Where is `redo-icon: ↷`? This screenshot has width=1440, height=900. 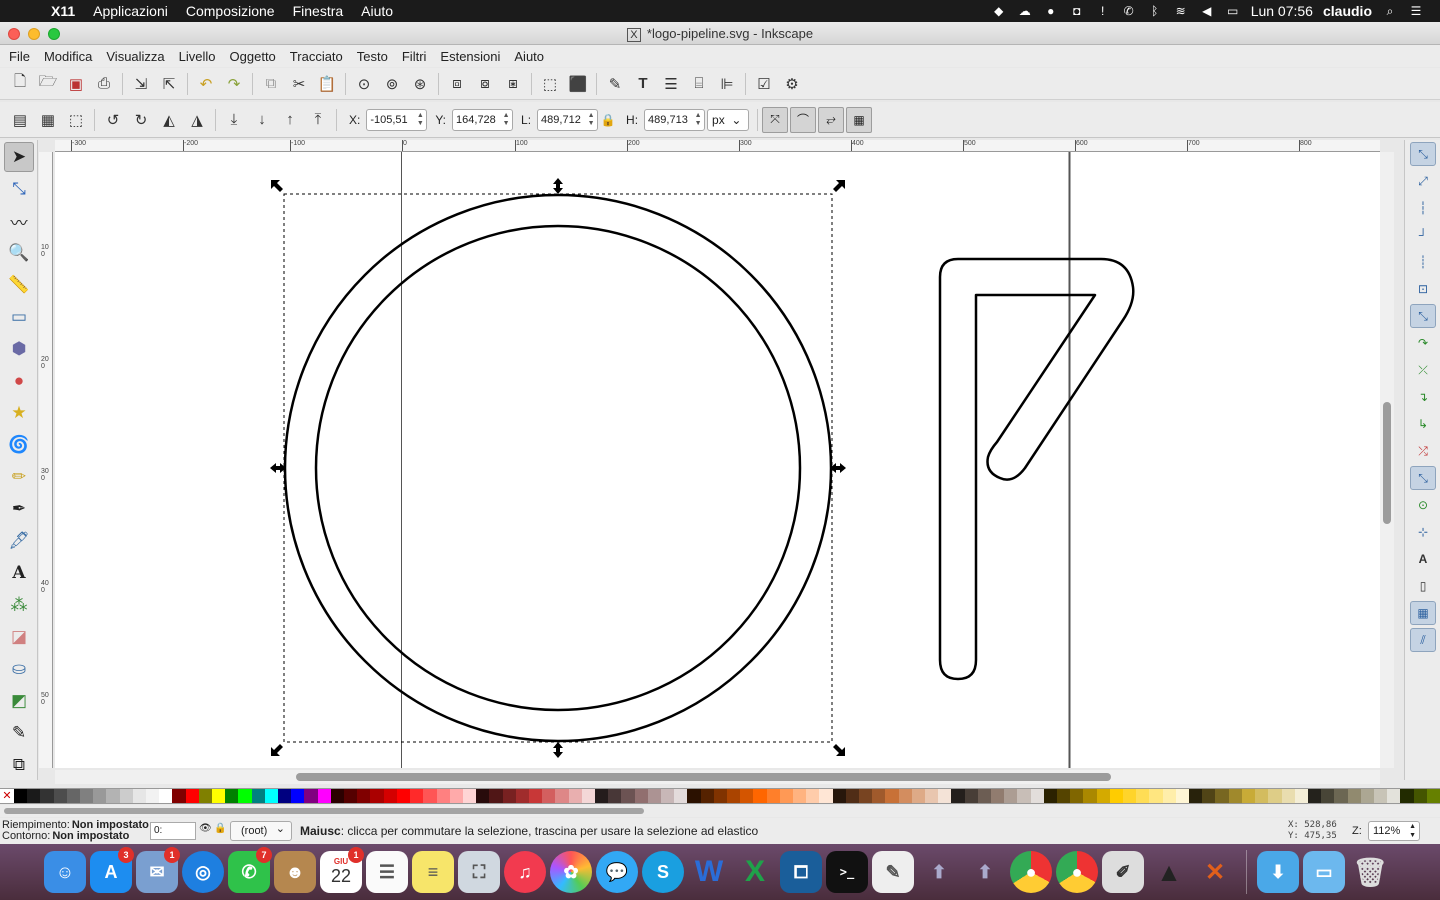
redo-icon: ↷ is located at coordinates (234, 84).